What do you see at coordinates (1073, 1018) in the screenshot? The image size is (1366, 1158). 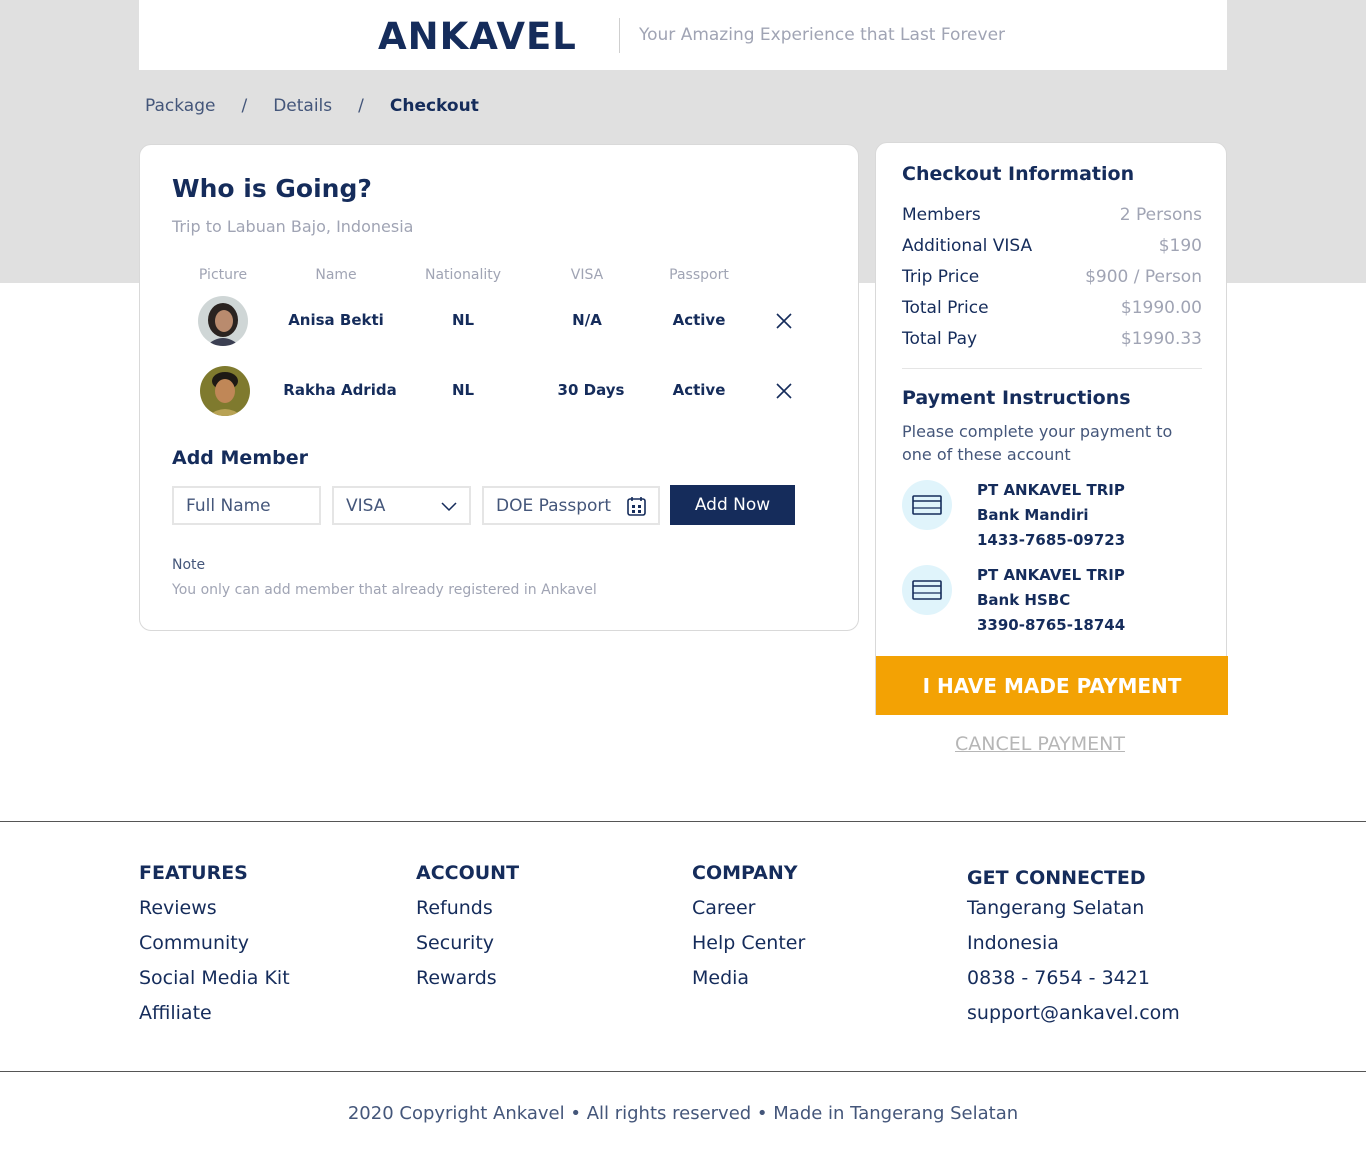 I see `footer-contact-email: support@ankavel.com` at bounding box center [1073, 1018].